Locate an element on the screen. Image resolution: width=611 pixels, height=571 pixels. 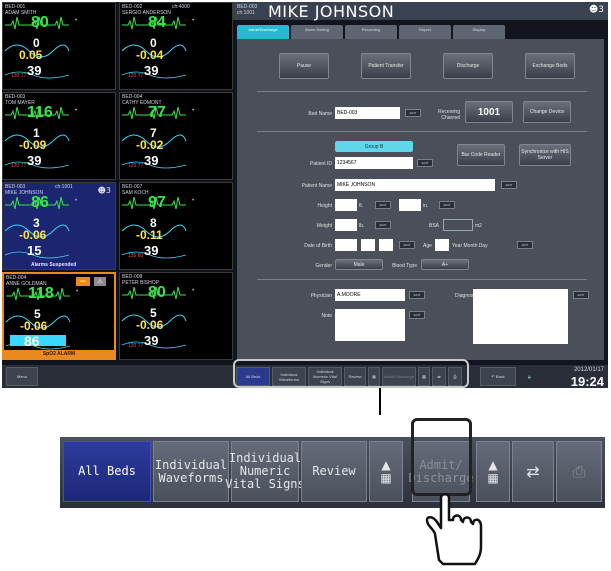
zoom-all-beds-button: All Beds is located at coordinates (107, 471).